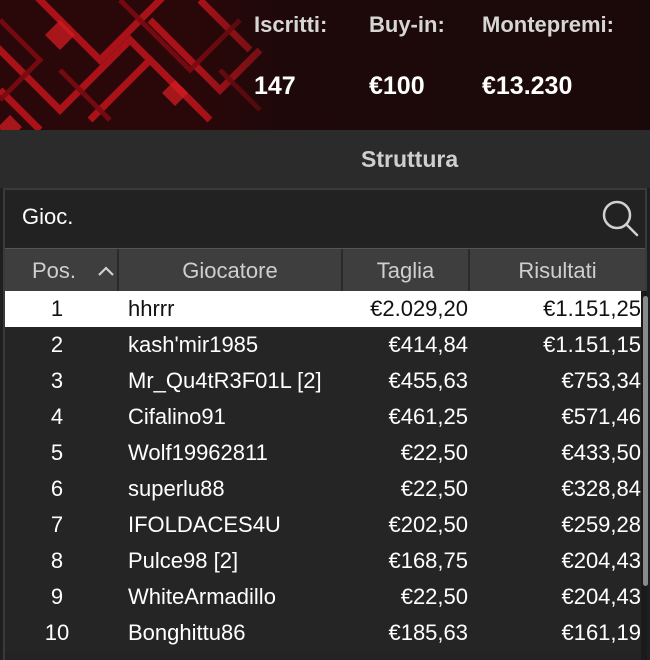 This screenshot has height=660, width=650. What do you see at coordinates (601, 380) in the screenshot?
I see `row-result: €753,34` at bounding box center [601, 380].